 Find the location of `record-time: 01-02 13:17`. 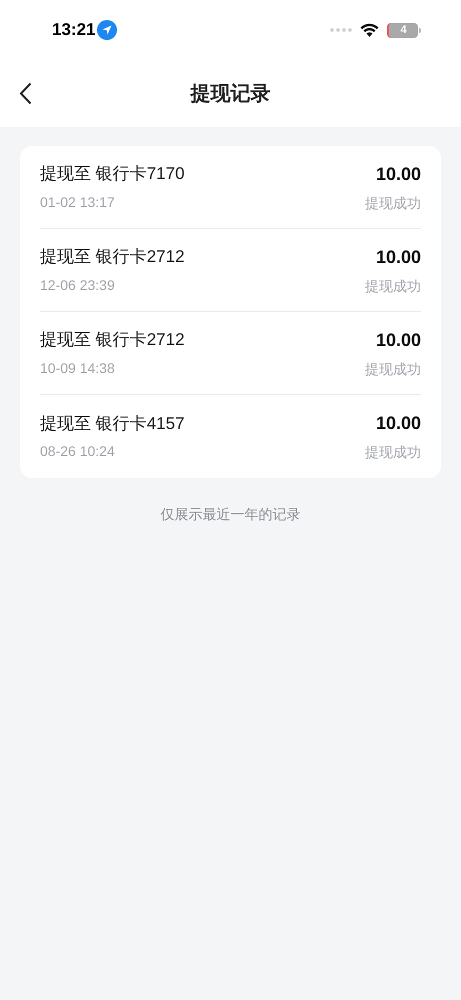

record-time: 01-02 13:17 is located at coordinates (78, 202).